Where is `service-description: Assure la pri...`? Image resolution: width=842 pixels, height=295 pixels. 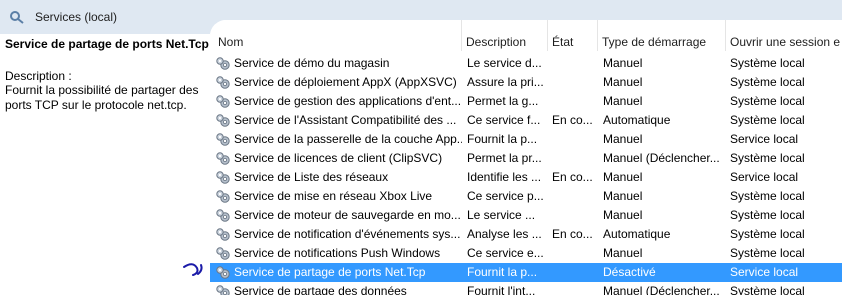 service-description: Assure la pri... is located at coordinates (505, 82).